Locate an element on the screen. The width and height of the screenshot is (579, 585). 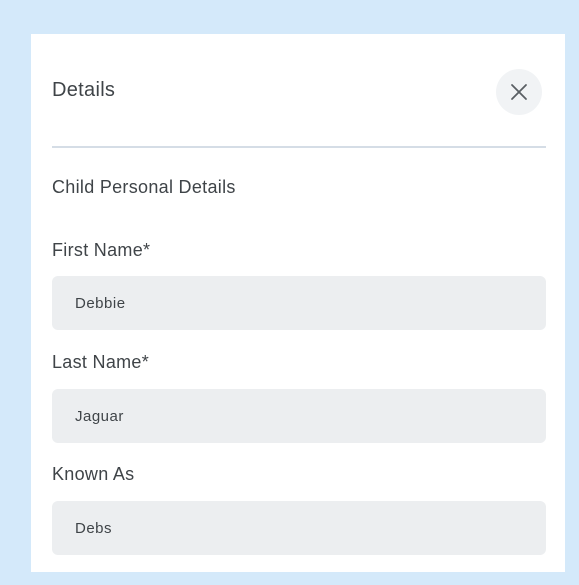
known-as-label: Known As is located at coordinates (93, 474).